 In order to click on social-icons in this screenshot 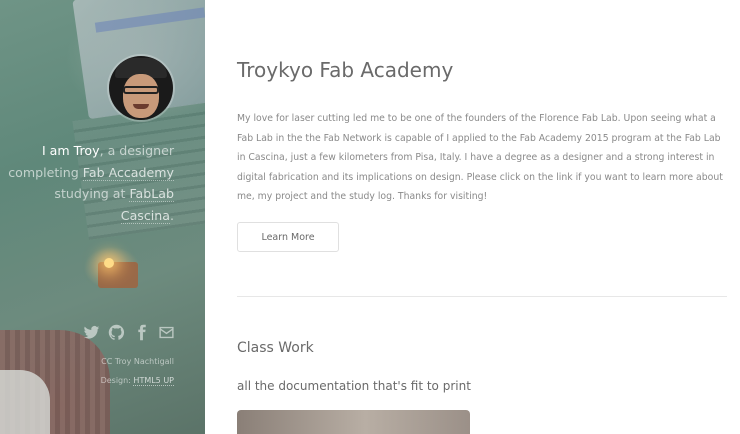, I will do `click(129, 332)`.